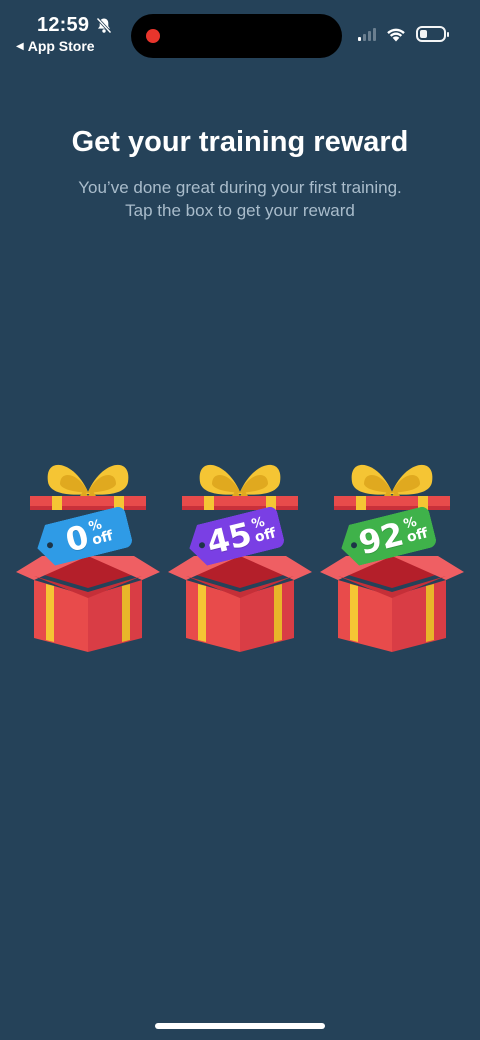  Describe the element at coordinates (423, 34) in the screenshot. I see `battery-level` at that location.